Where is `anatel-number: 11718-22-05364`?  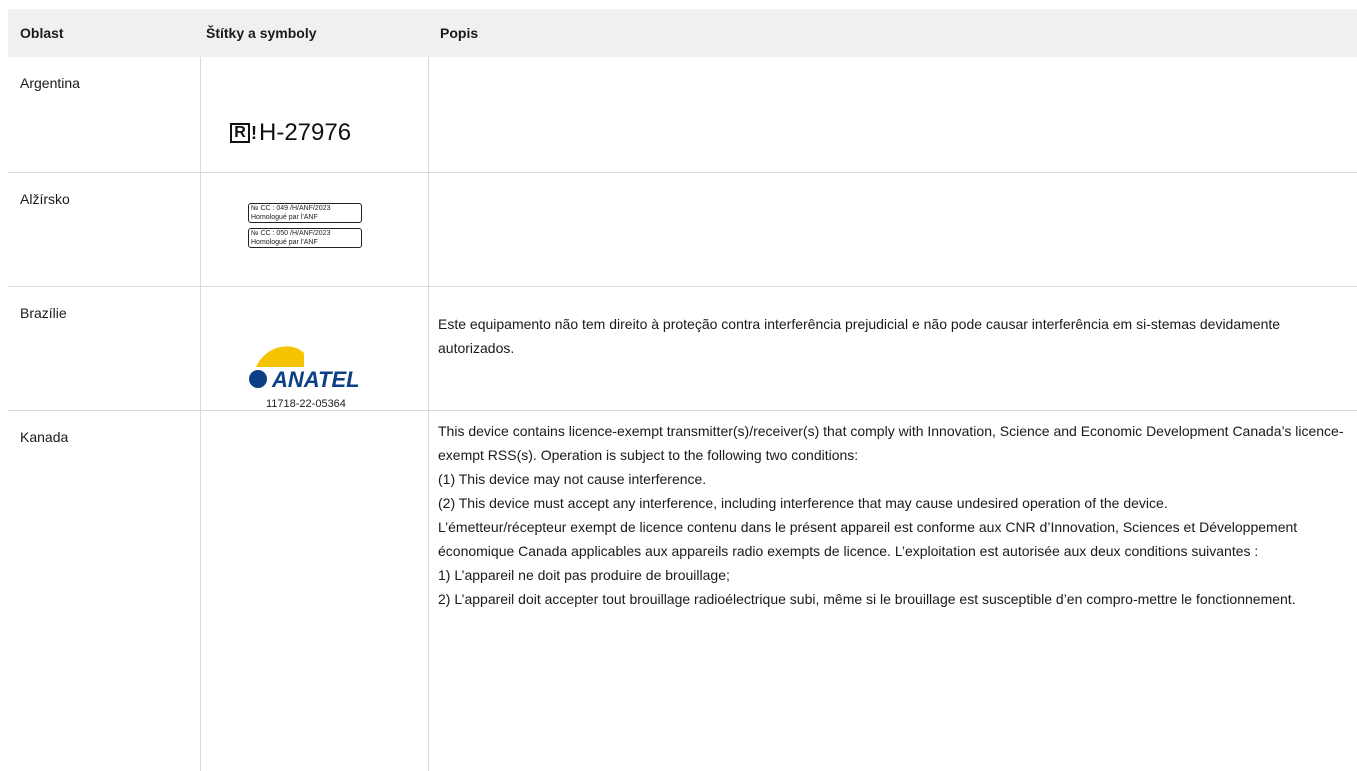
anatel-number: 11718-22-05364 is located at coordinates (306, 404).